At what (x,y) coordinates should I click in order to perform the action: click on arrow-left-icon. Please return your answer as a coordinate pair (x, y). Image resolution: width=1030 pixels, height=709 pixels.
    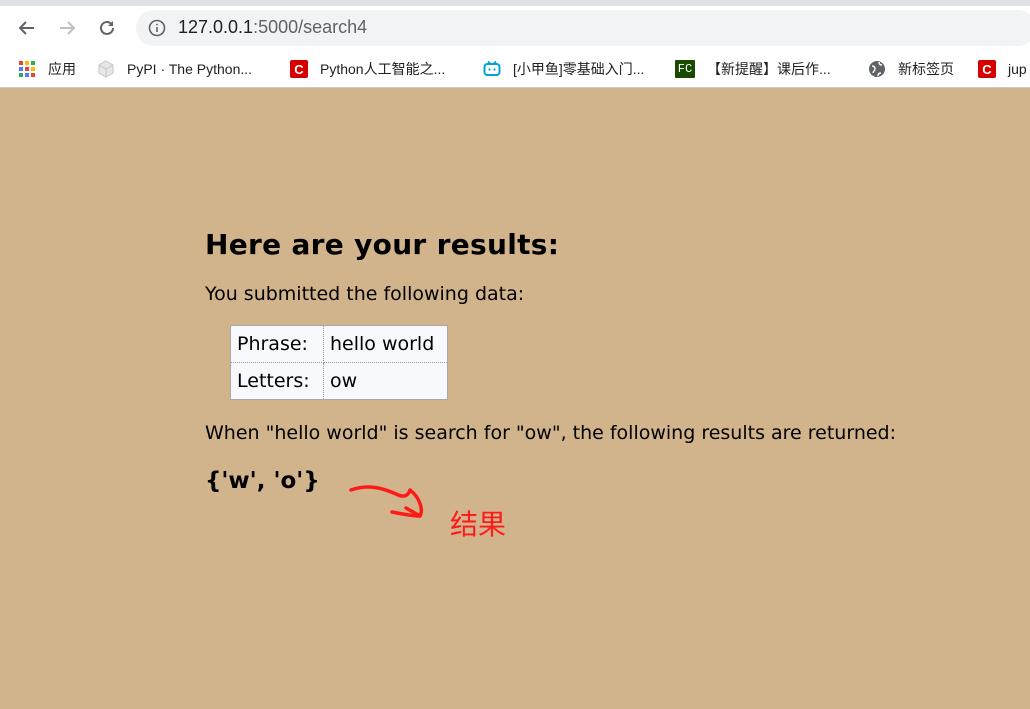
    Looking at the image, I should click on (26, 28).